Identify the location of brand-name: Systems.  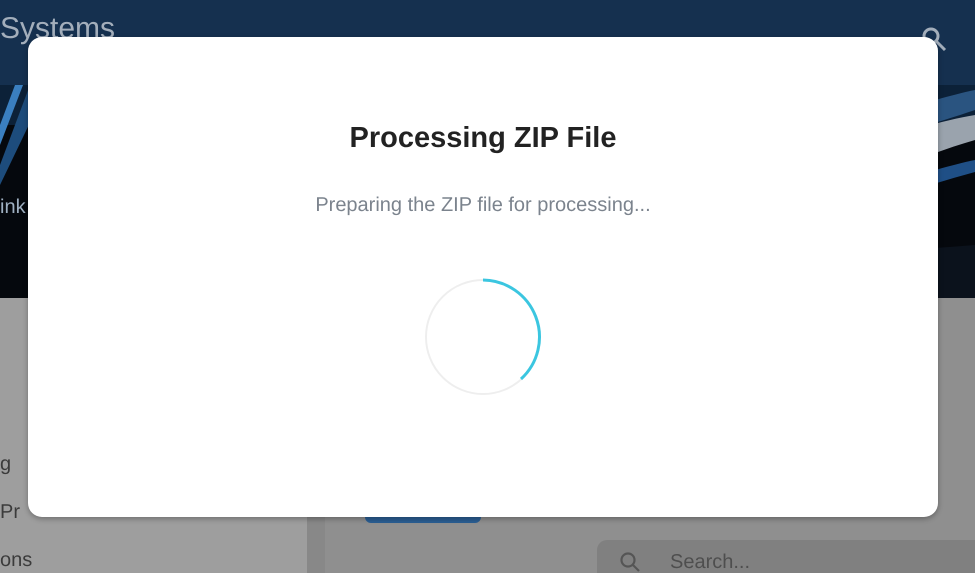
(58, 29).